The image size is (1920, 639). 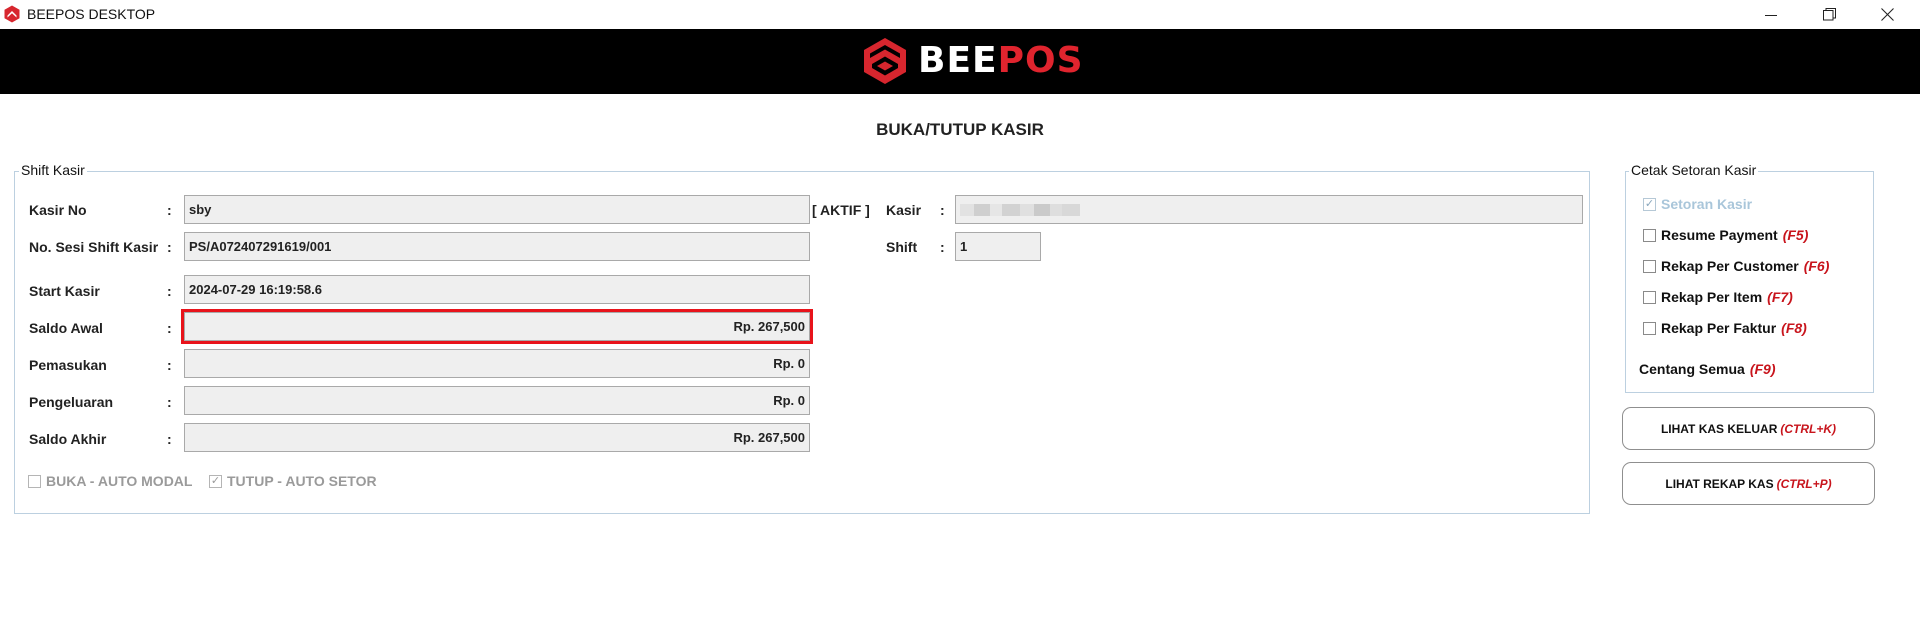 I want to click on cetak-setoran-legend: Cetak Setoran Kasir, so click(x=1694, y=170).